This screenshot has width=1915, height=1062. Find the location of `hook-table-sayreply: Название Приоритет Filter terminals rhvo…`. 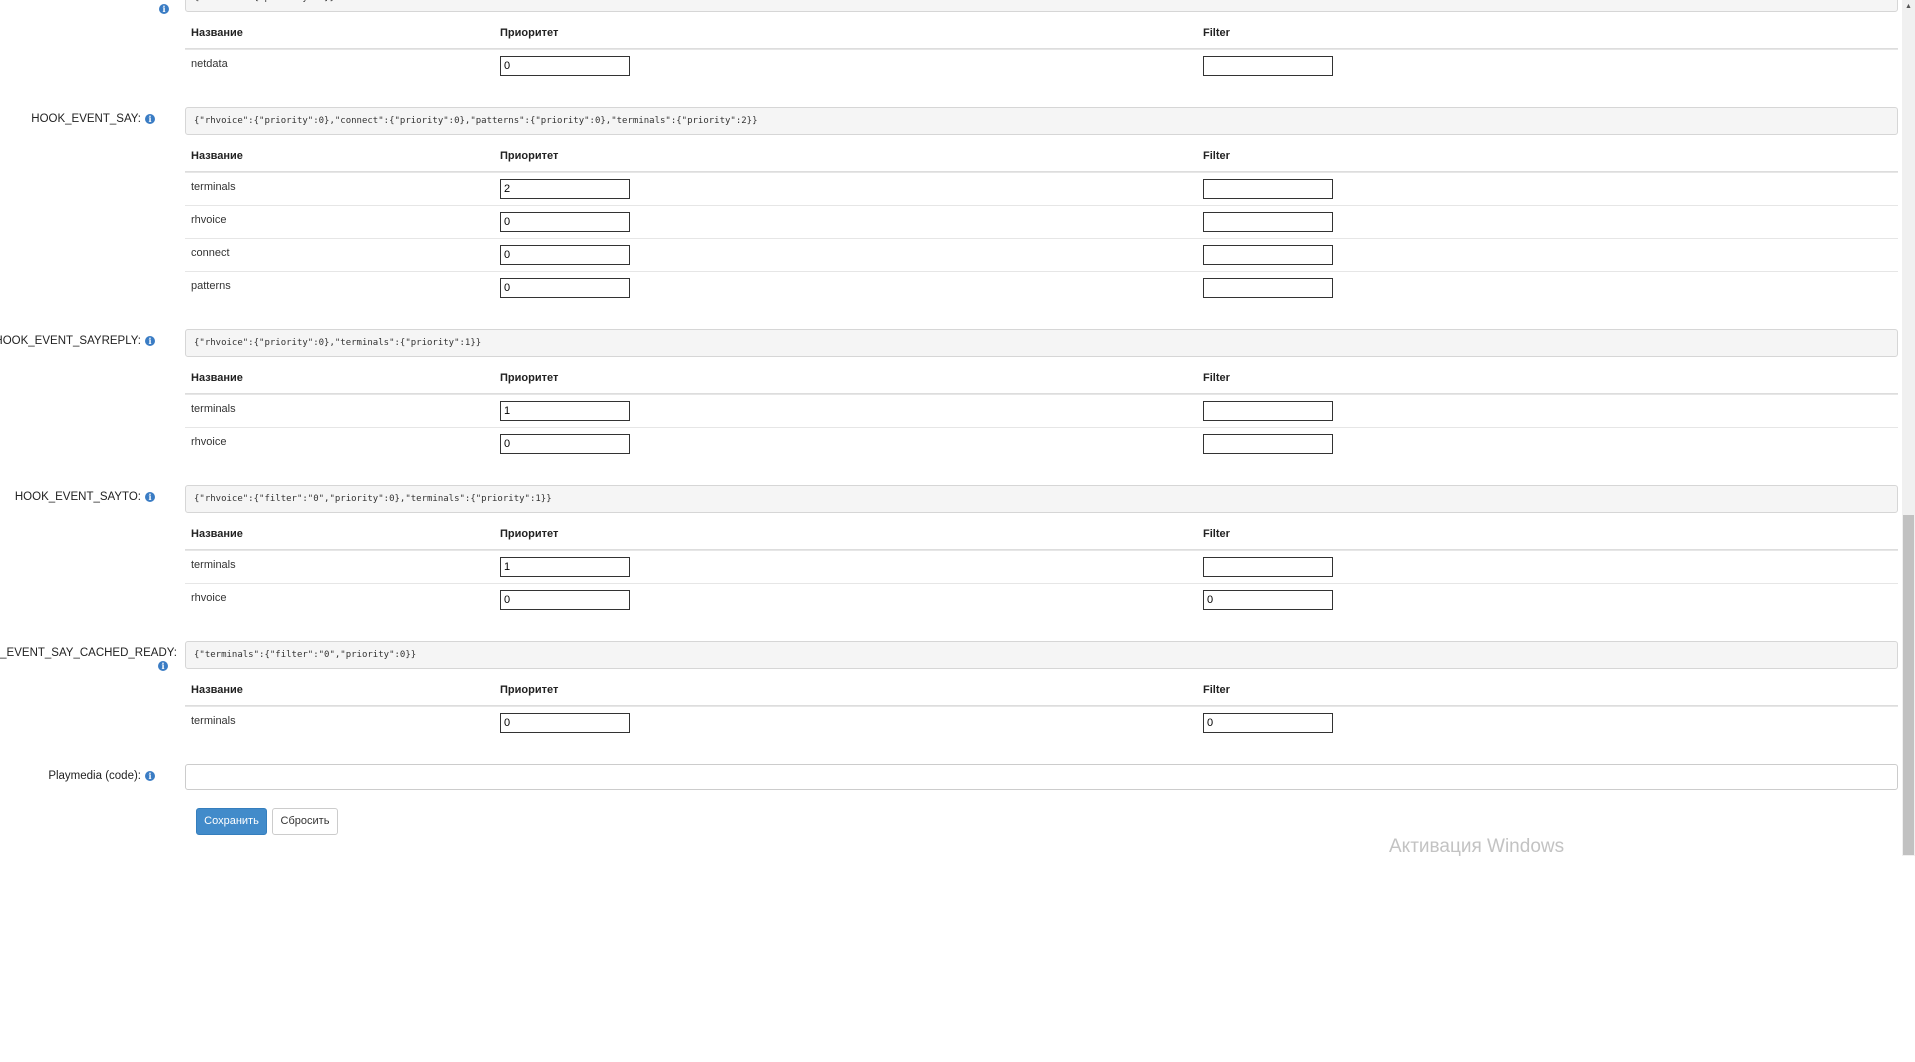

hook-table-sayreply: Название Приоритет Filter terminals rhvo… is located at coordinates (1041, 411).